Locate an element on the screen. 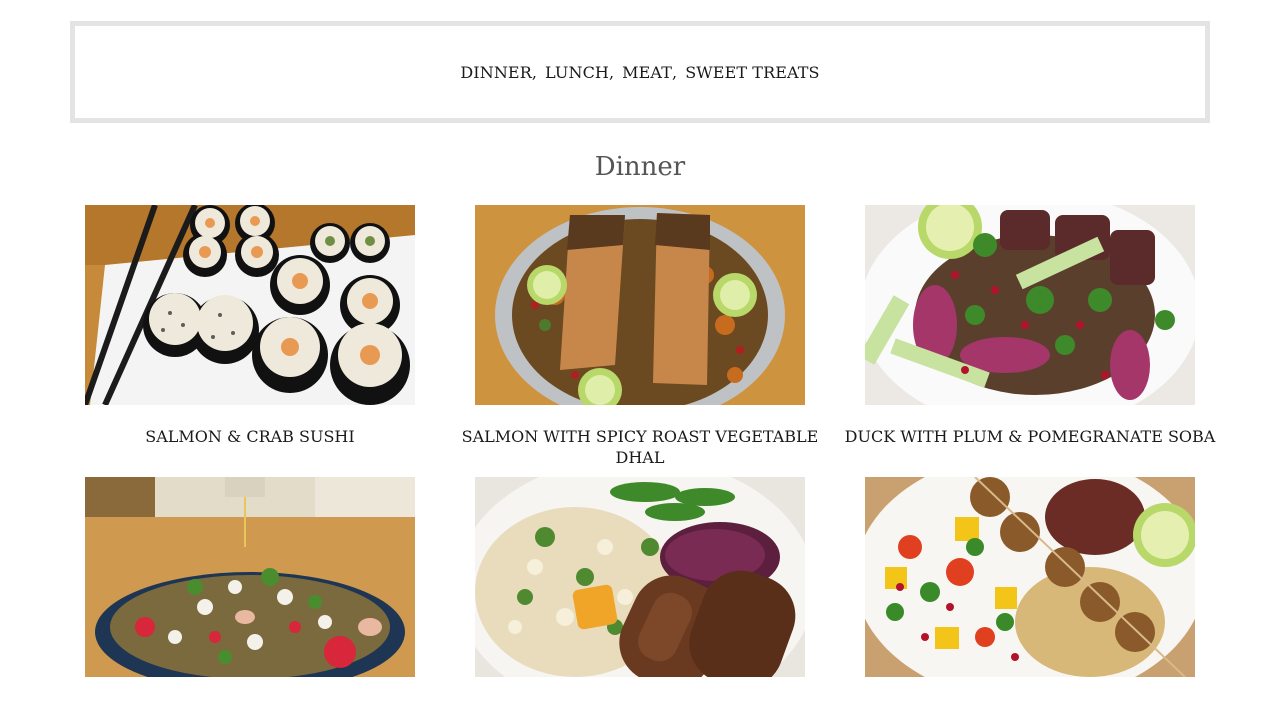  recipe-image-skewers-salsa is located at coordinates (1030, 577).